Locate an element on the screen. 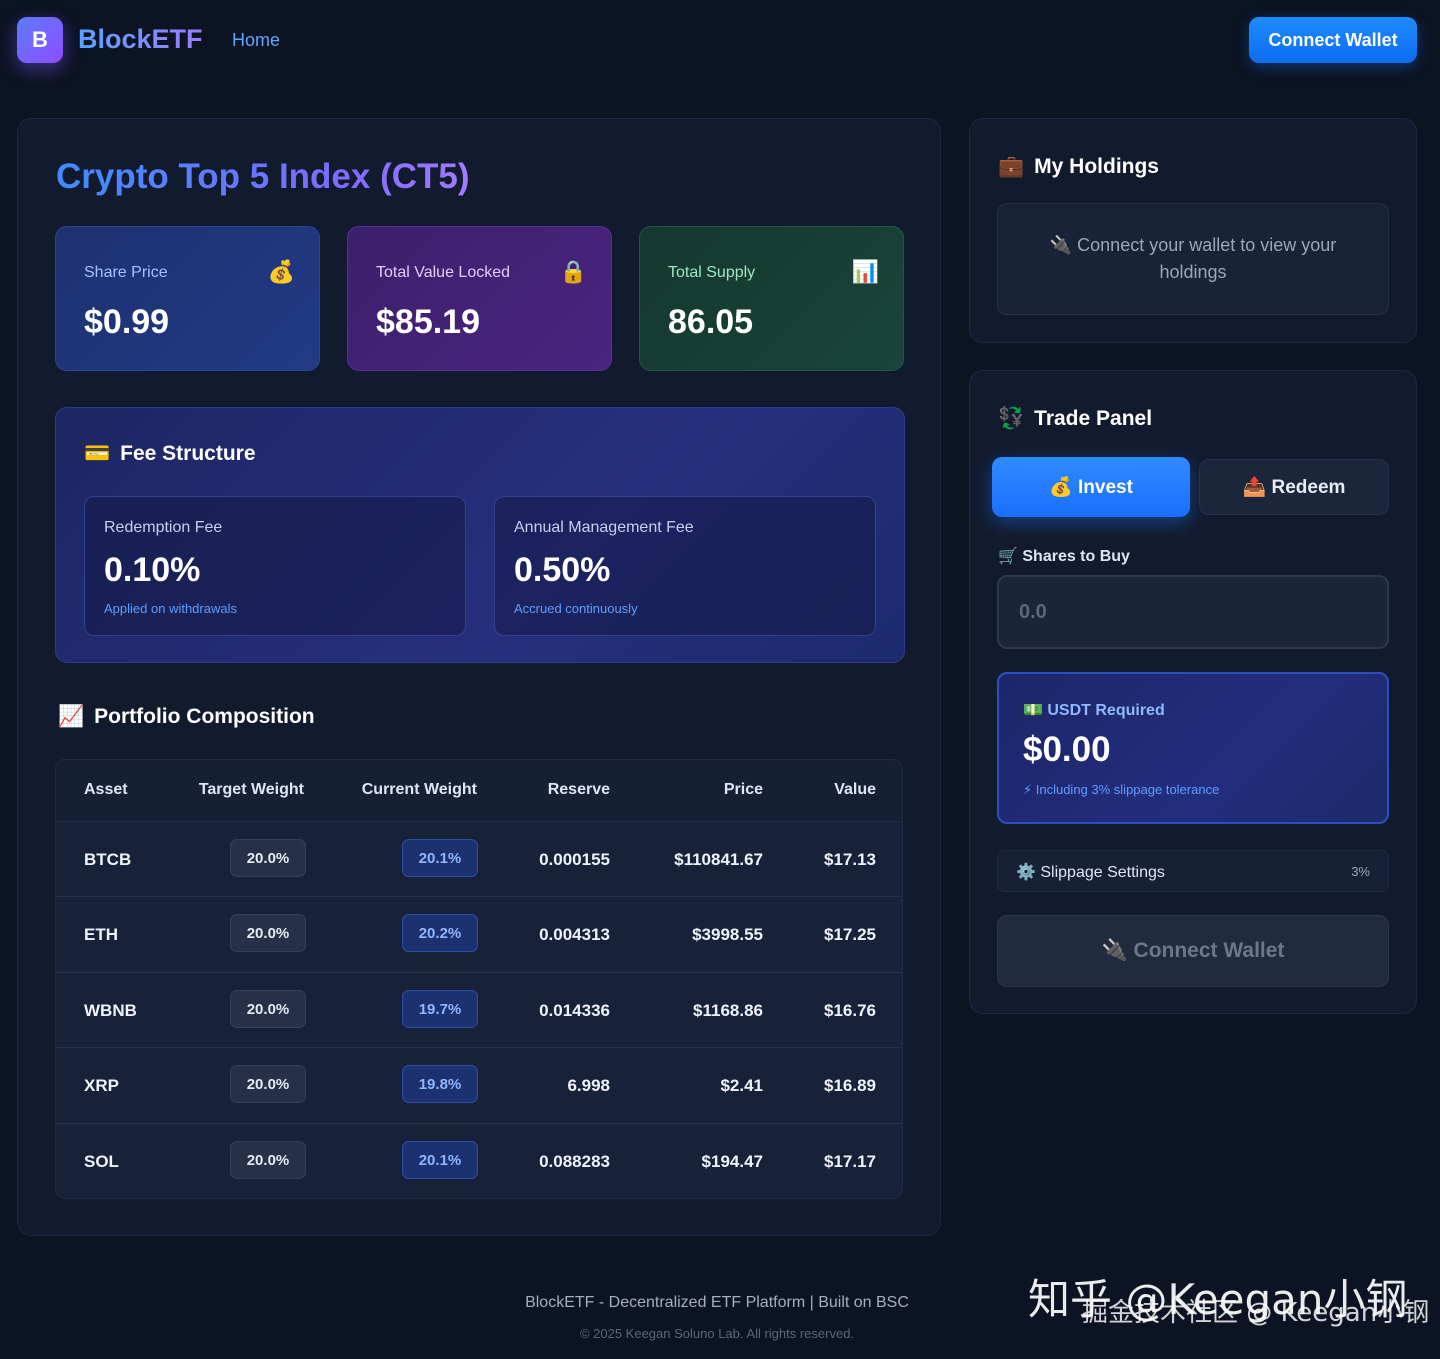 Image resolution: width=1440 pixels, height=1359 pixels. money-bag-icon: 💰 is located at coordinates (281, 271).